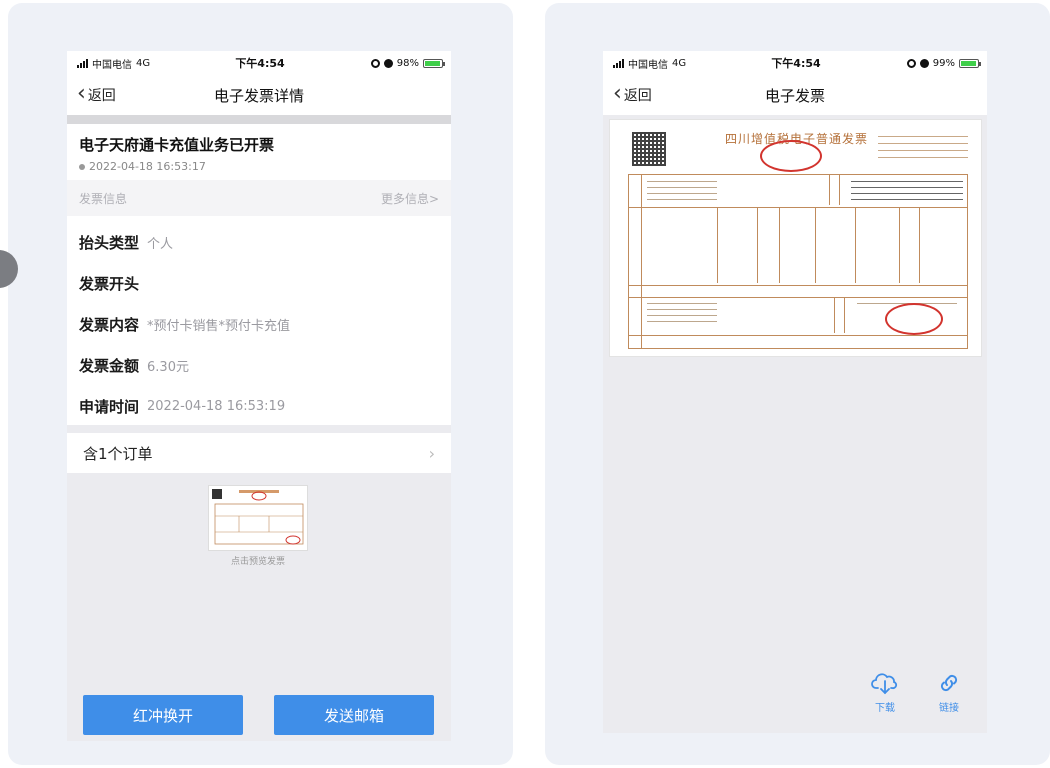 This screenshot has width=1050, height=768. Describe the element at coordinates (185, 325) in the screenshot. I see `info-row-content: 发票内容 *预付卡销售*预付卡充值` at that location.